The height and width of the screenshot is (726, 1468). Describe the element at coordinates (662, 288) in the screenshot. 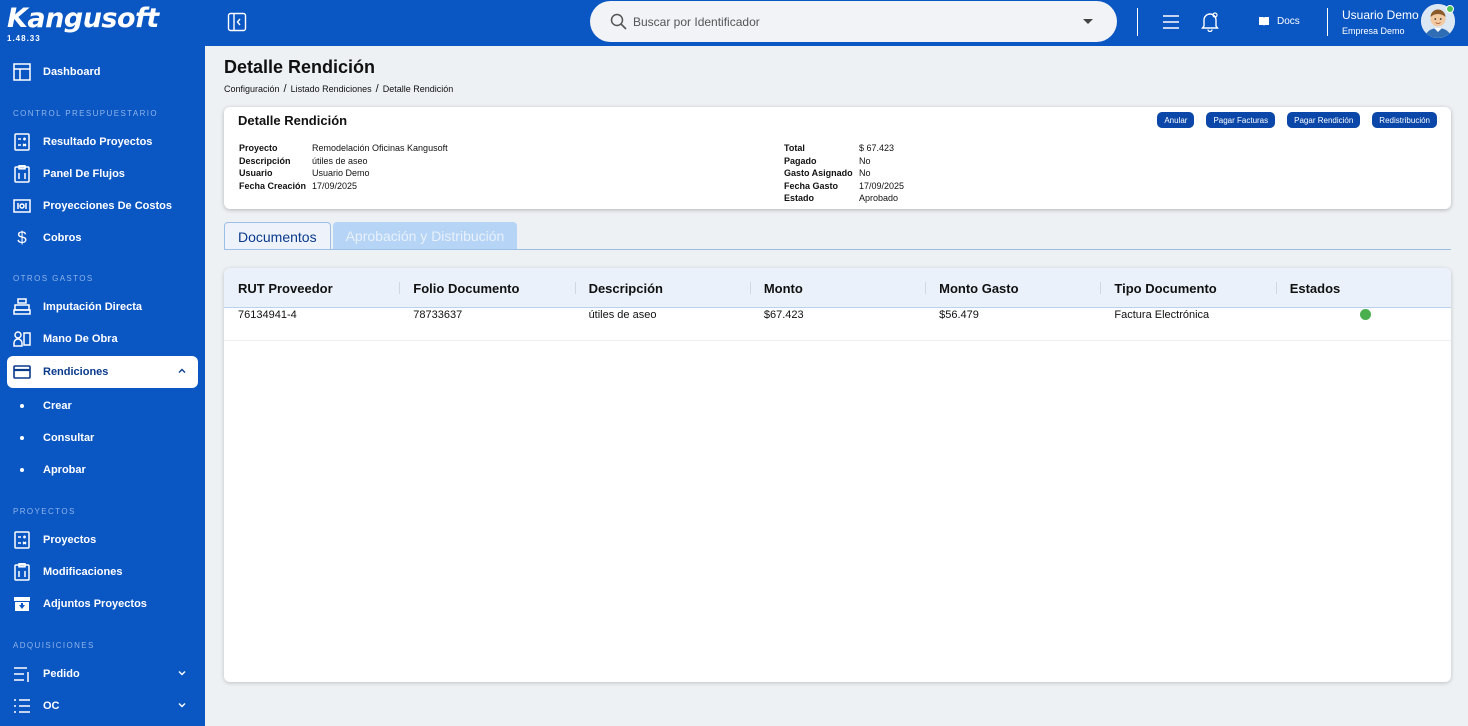

I see `column-header-descripcion: Descripción` at that location.